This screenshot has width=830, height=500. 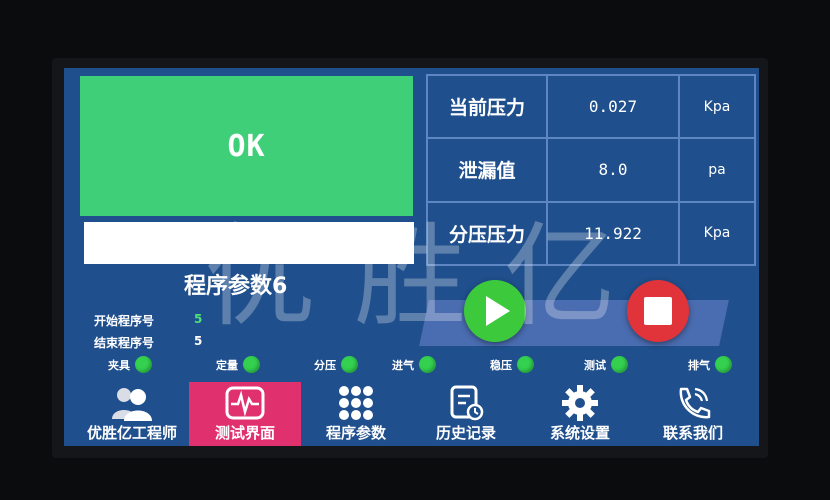 What do you see at coordinates (236, 286) in the screenshot?
I see `program-title: 程序参数6` at bounding box center [236, 286].